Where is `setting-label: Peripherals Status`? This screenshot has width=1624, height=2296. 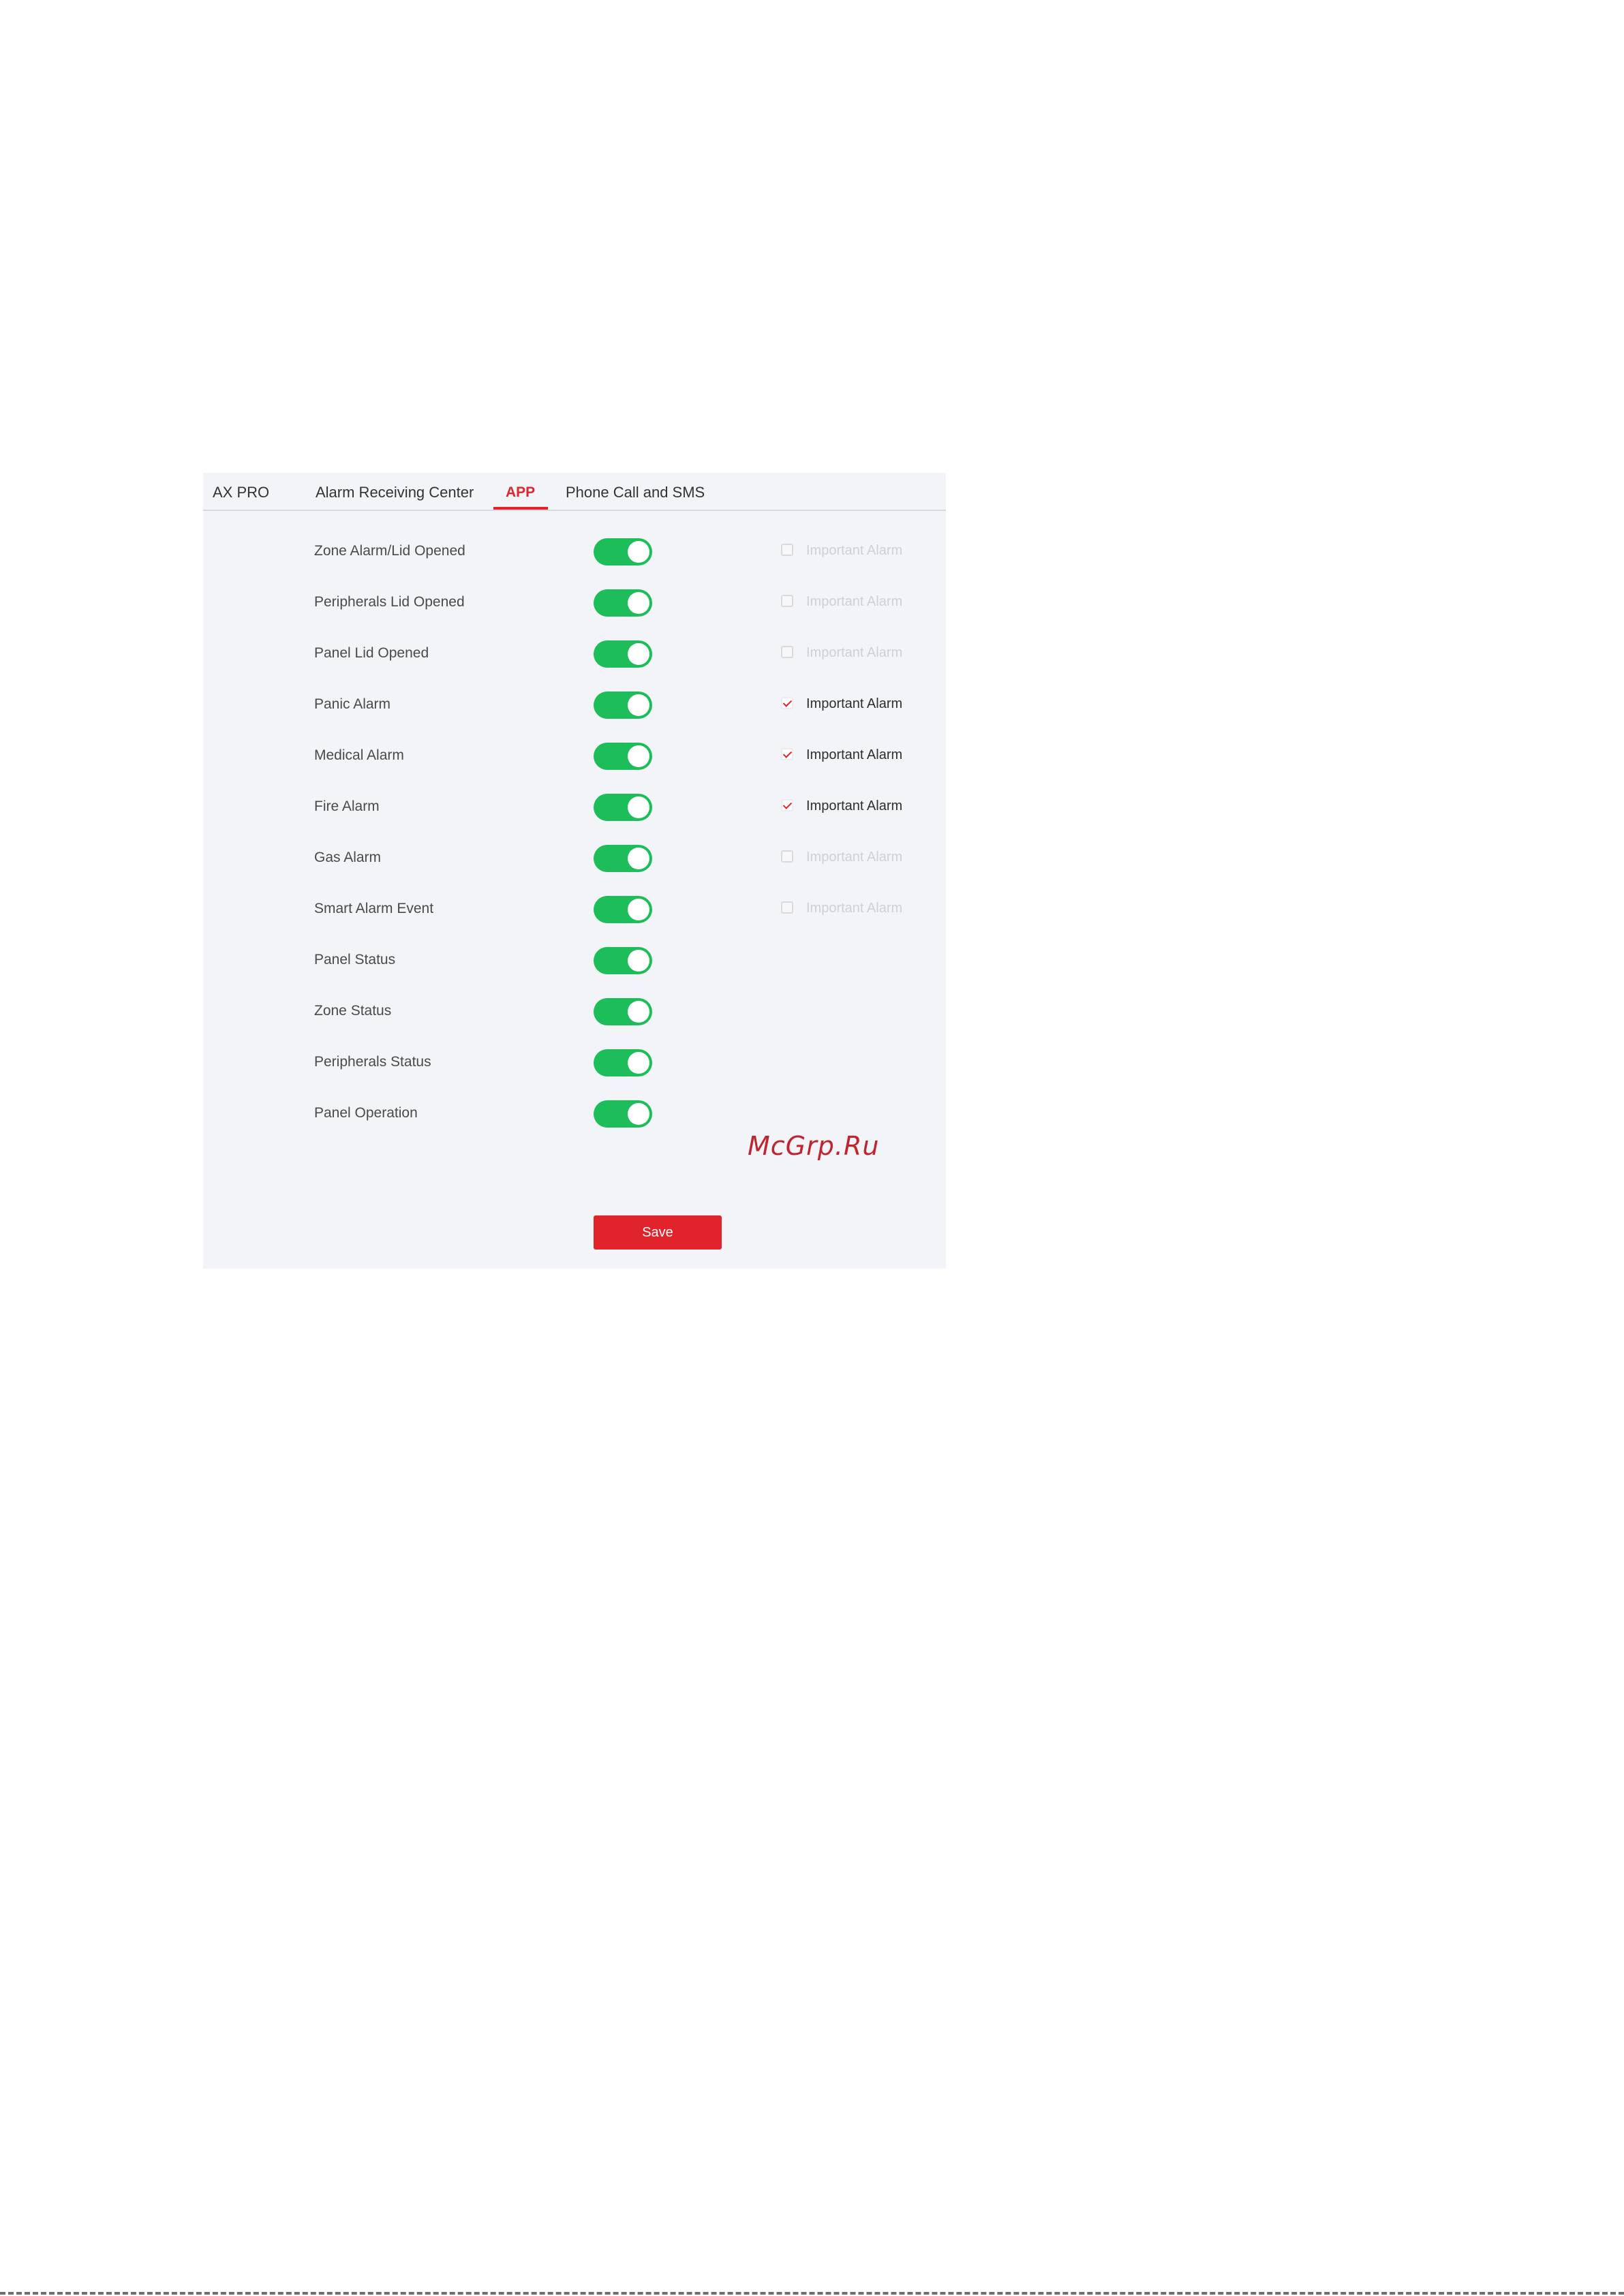
setting-label: Peripherals Status is located at coordinates (372, 1062).